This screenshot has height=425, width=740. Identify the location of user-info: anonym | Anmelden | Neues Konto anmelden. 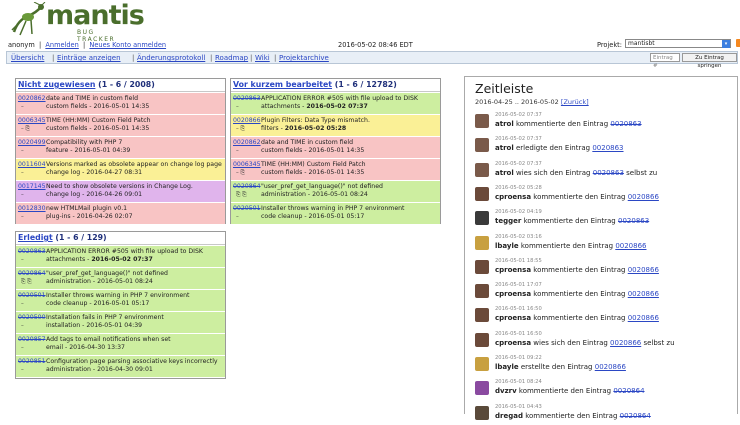
(87, 45).